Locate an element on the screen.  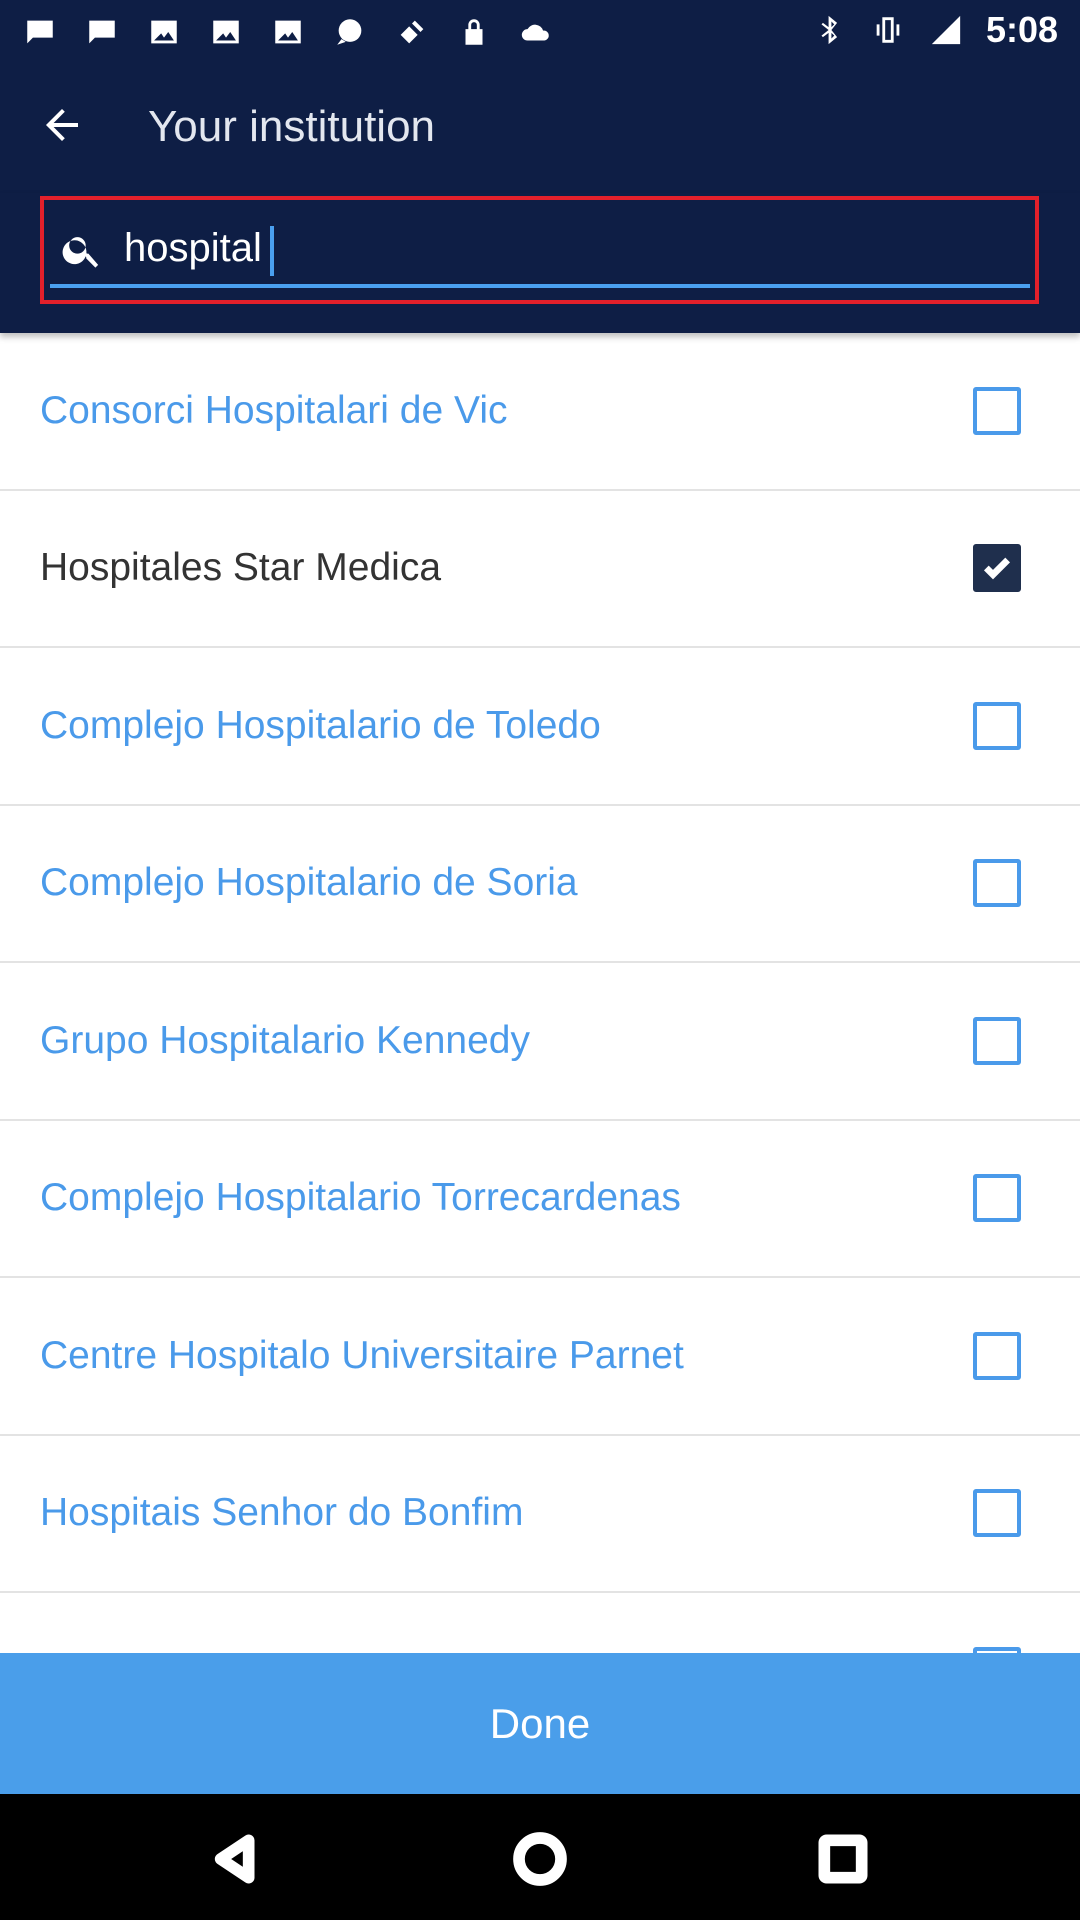
list-item-label: Consorci Hospitalari de Vic is located at coordinates (274, 410).